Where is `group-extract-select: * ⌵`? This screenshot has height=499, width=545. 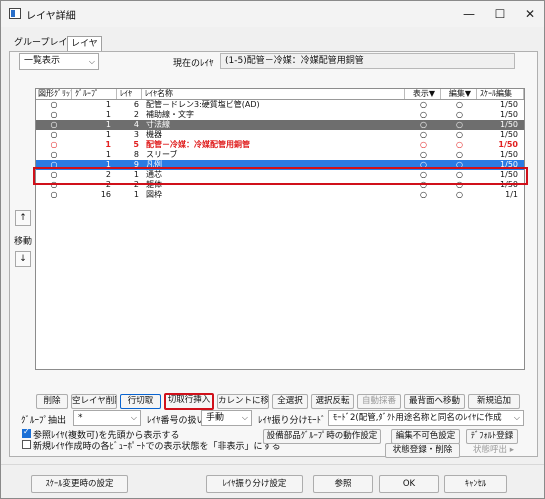
group-extract-select: * ⌵ is located at coordinates (107, 418).